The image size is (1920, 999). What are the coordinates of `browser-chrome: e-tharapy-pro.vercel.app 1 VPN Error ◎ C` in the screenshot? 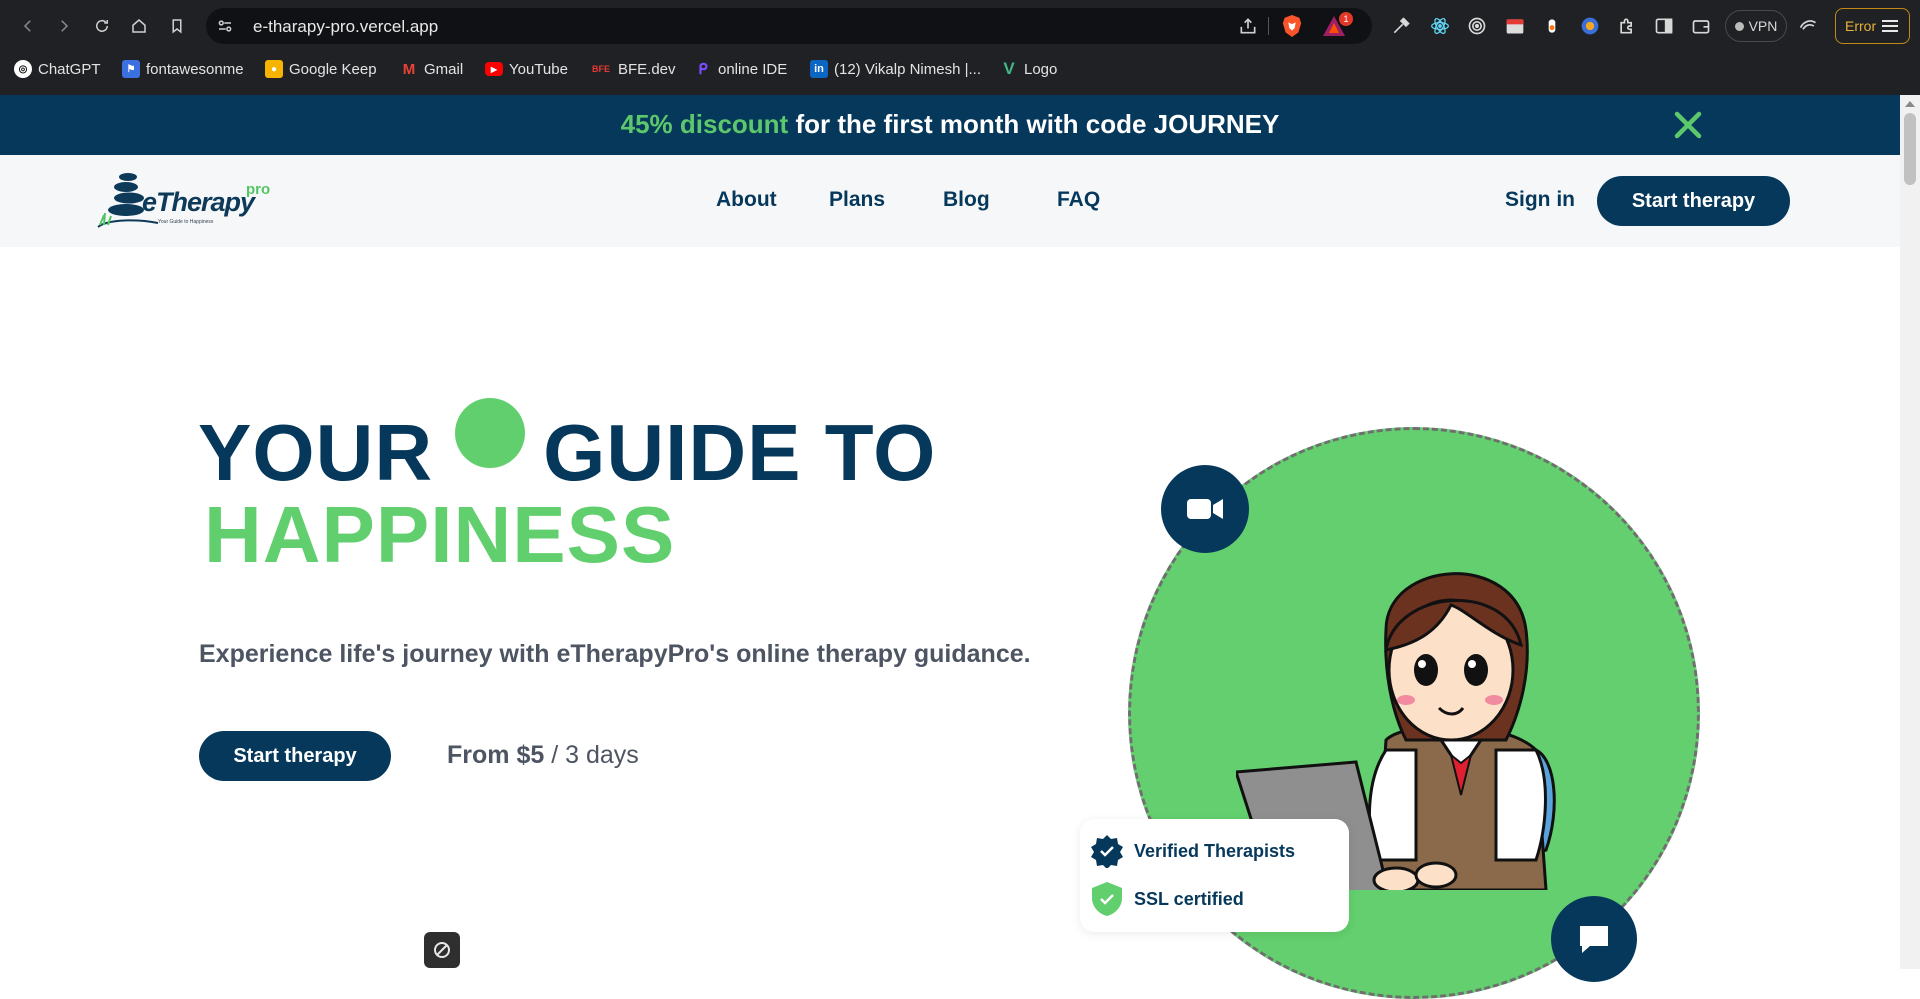 It's located at (960, 47).